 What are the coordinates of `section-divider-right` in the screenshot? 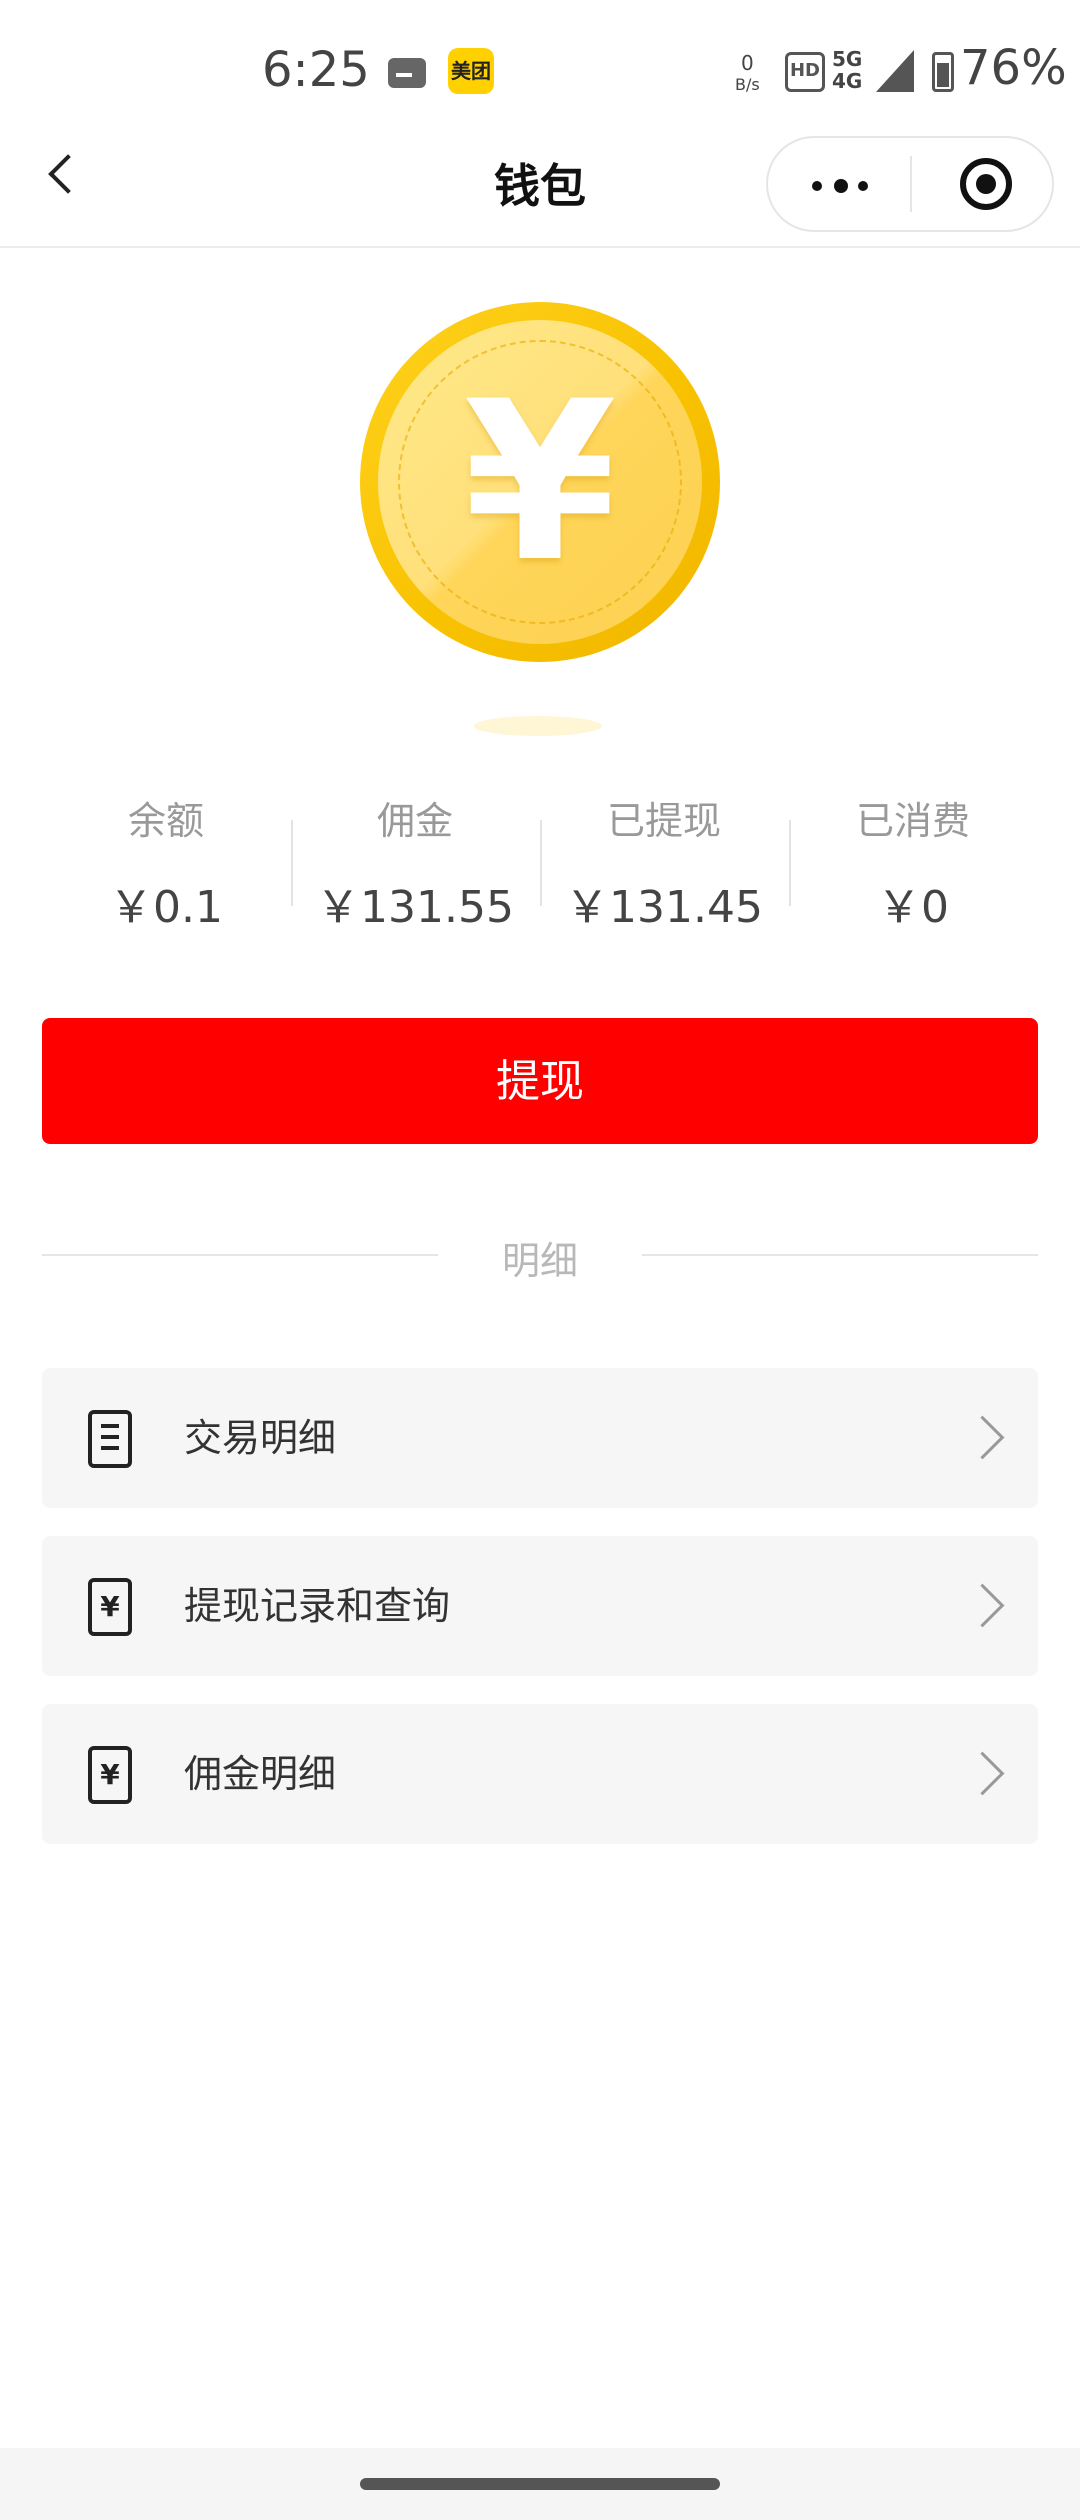 It's located at (840, 1255).